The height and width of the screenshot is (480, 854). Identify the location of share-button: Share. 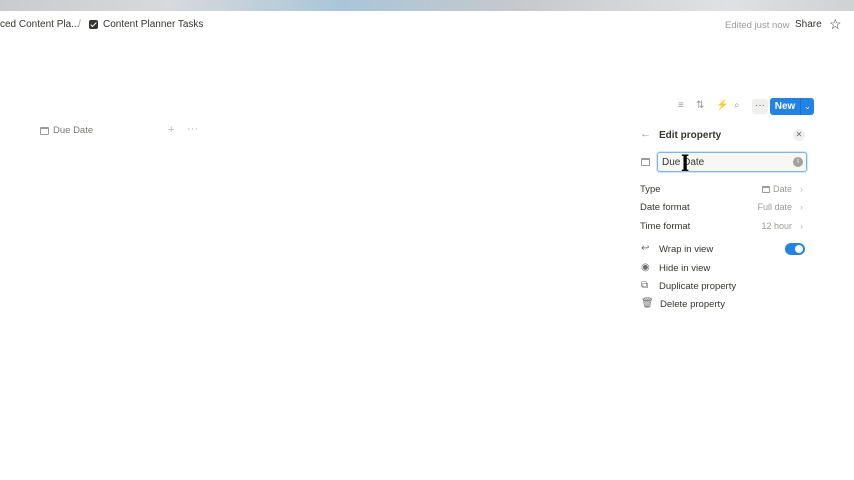
(808, 24).